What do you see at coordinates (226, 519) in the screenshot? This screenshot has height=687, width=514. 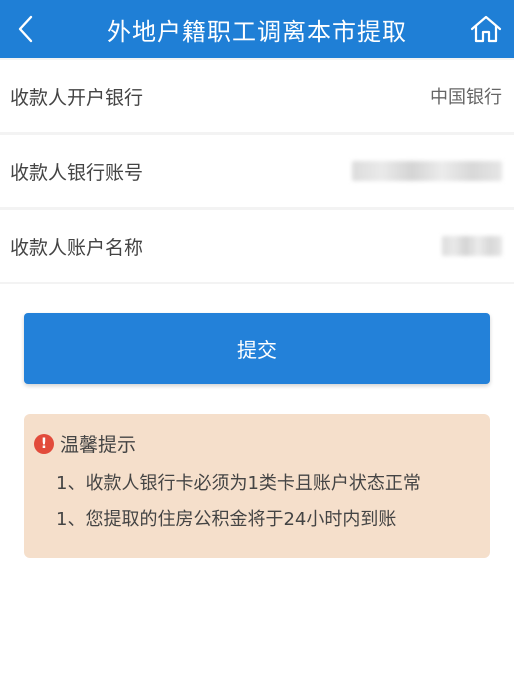 I see `tip-line-2: 1、您提取的住房公积金将于24小时内到账` at bounding box center [226, 519].